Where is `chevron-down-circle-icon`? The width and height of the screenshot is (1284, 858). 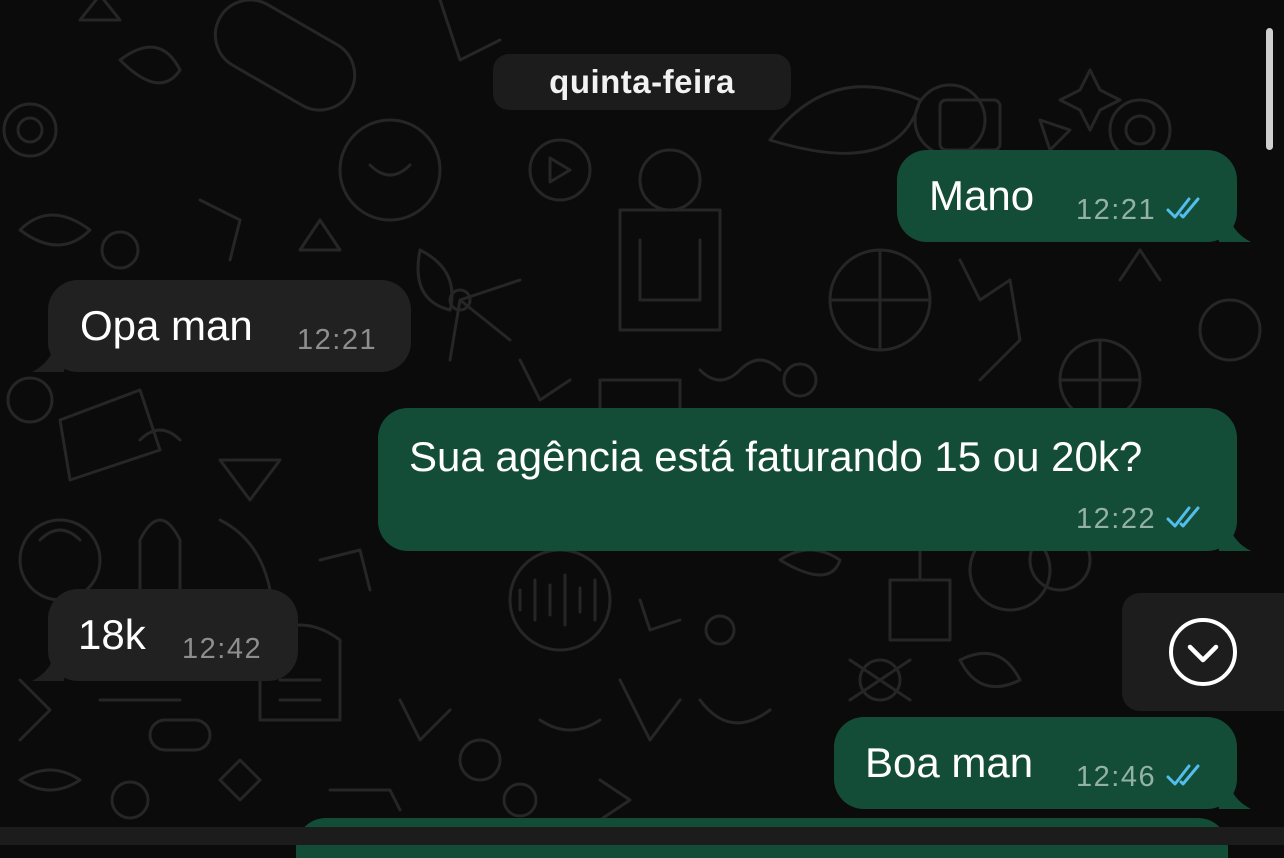 chevron-down-circle-icon is located at coordinates (1203, 652).